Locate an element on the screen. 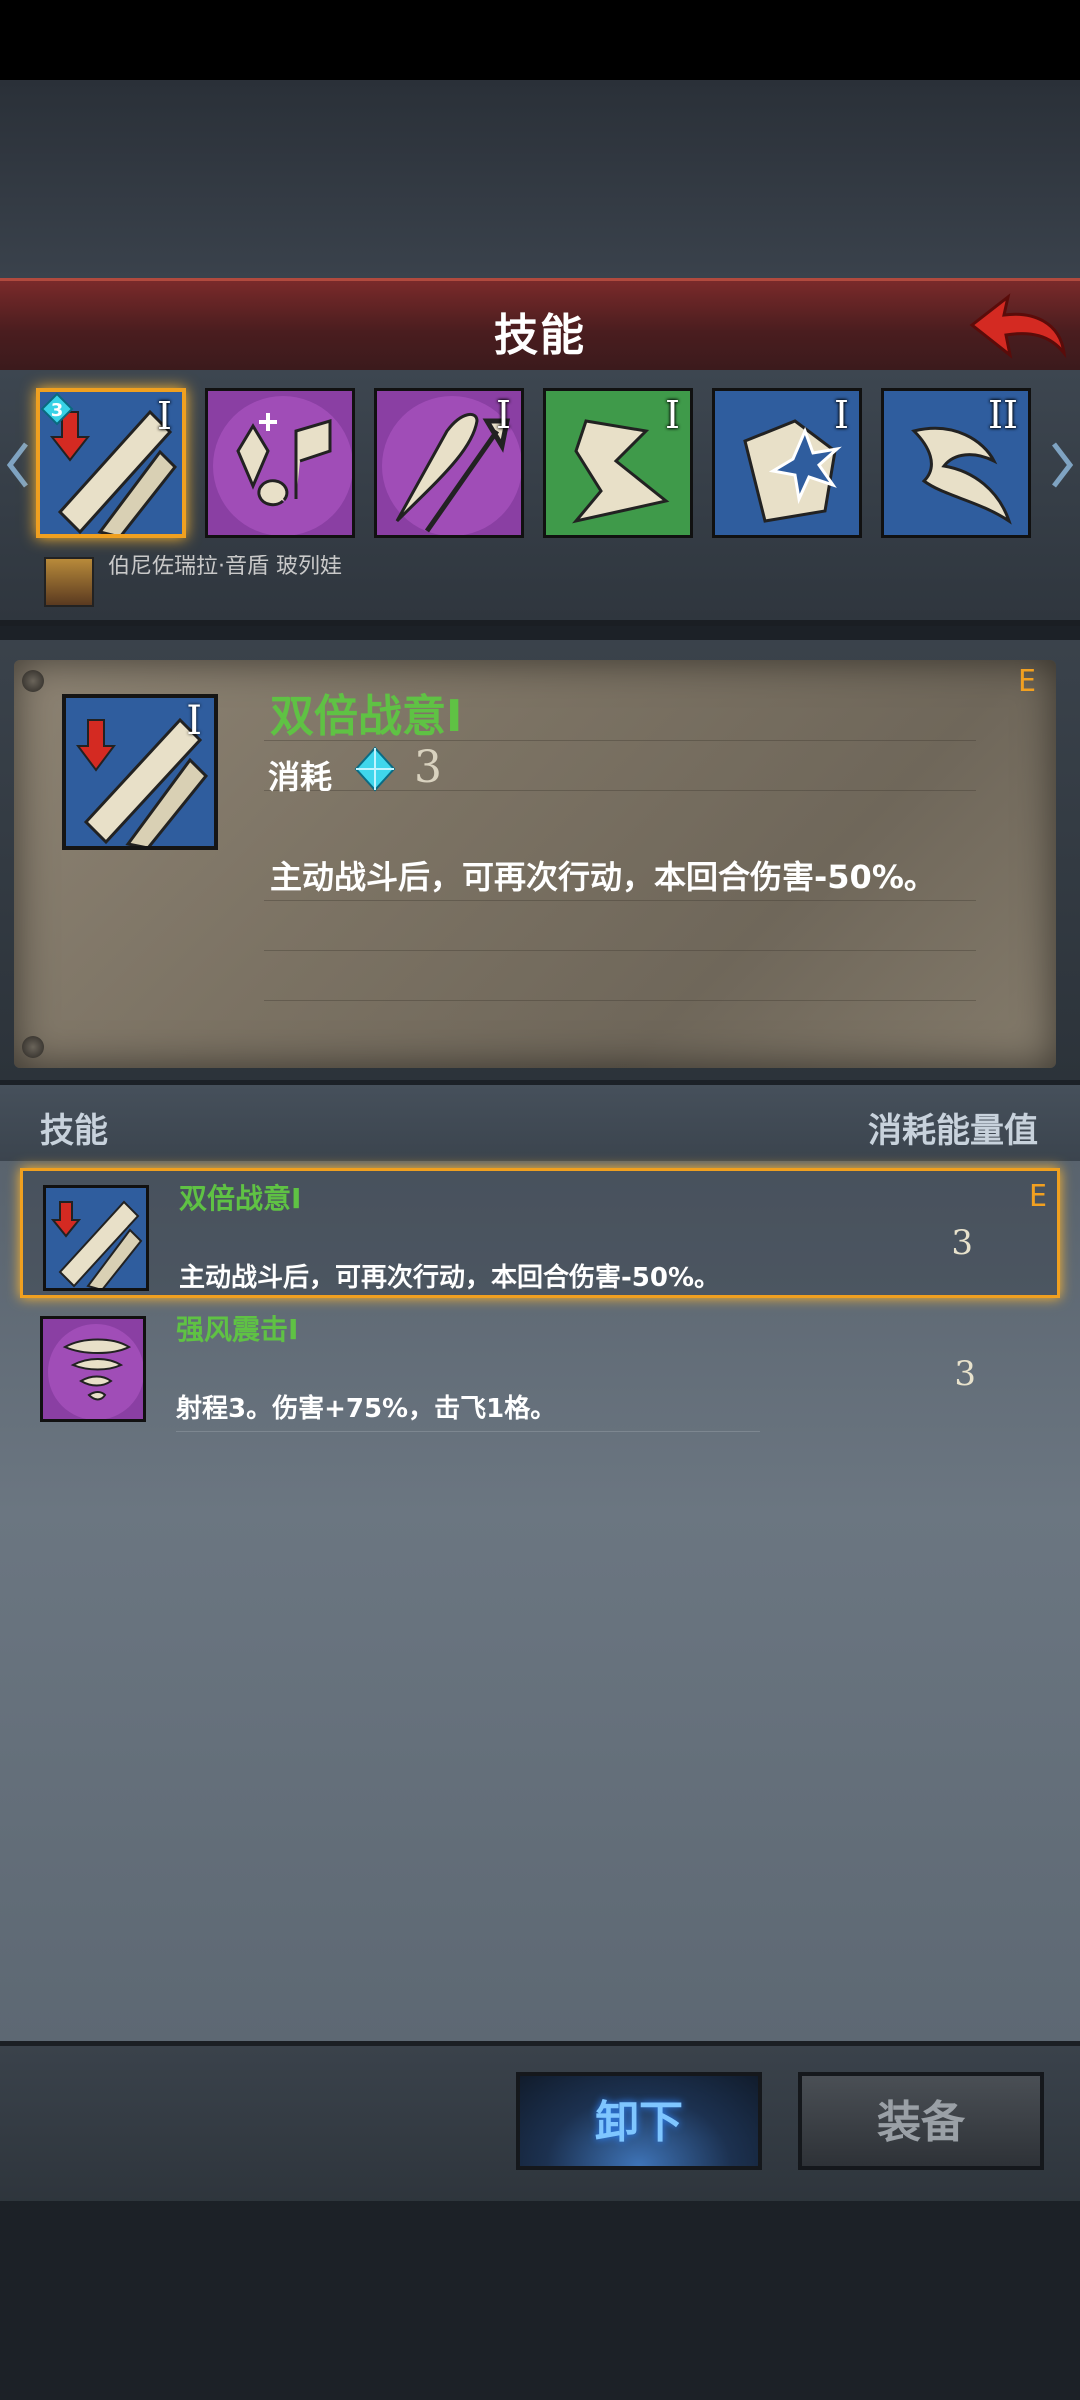  list-item-name: 强风震击I is located at coordinates (237, 1329).